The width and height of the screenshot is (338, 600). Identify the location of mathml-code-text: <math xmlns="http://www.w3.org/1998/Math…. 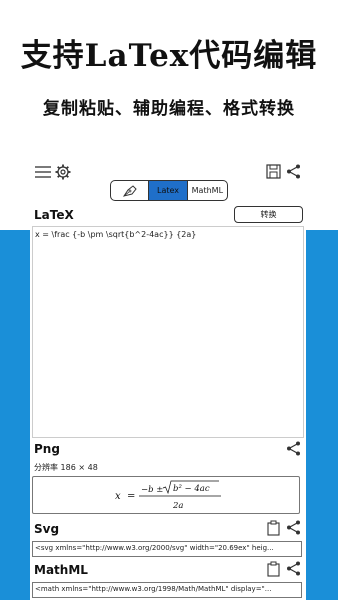
(153, 589).